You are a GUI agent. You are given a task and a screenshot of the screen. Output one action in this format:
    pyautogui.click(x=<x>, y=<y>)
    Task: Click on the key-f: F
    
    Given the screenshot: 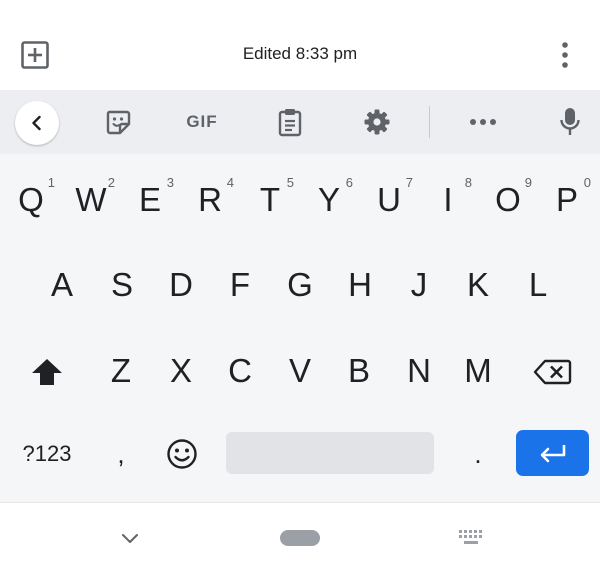 What is the action you would take?
    pyautogui.click(x=240, y=285)
    